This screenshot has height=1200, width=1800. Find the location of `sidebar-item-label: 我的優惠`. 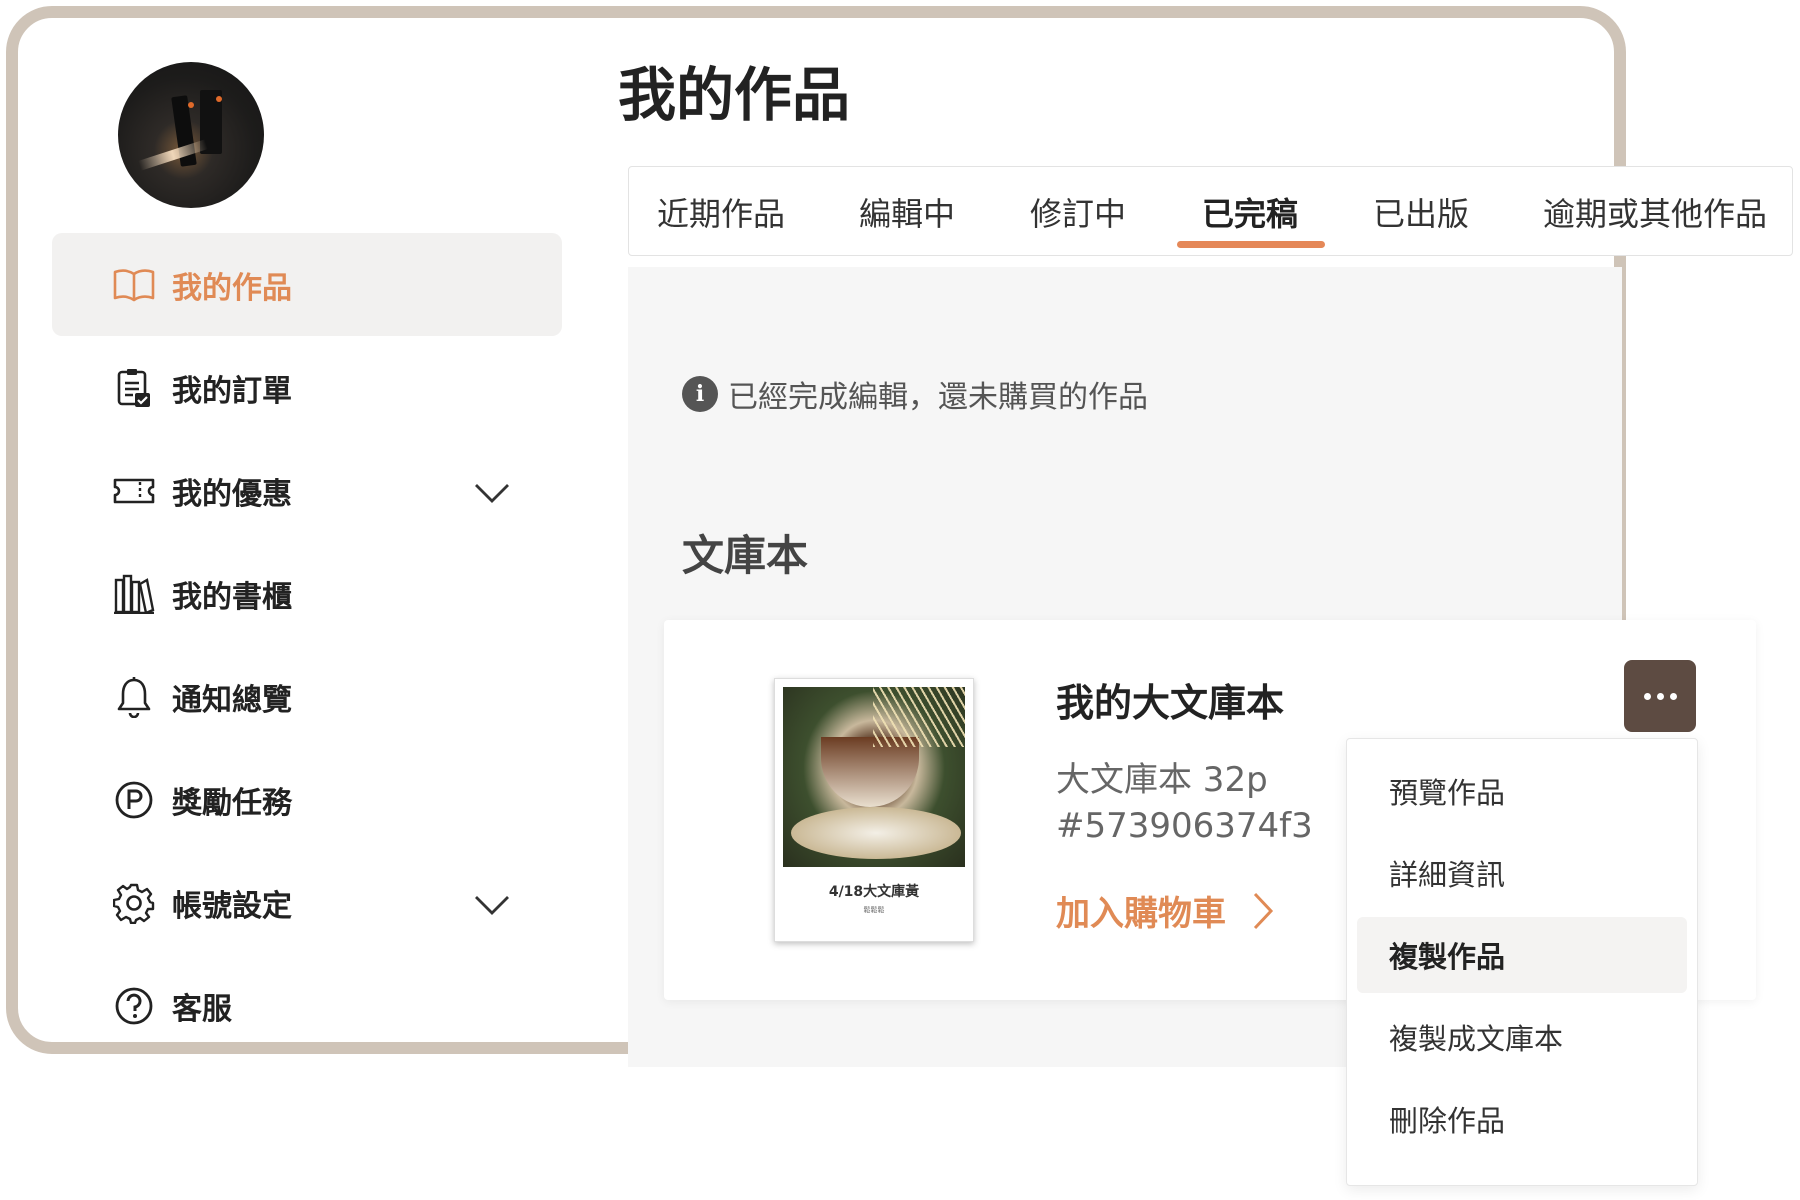

sidebar-item-label: 我的優惠 is located at coordinates (232, 494).